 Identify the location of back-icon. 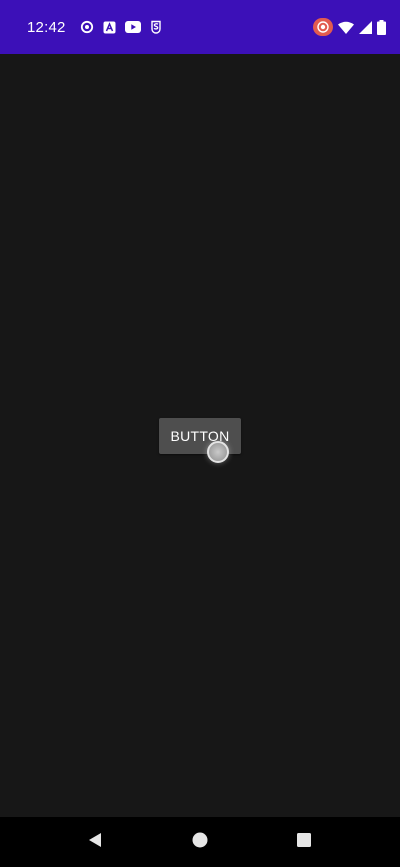
(95, 842).